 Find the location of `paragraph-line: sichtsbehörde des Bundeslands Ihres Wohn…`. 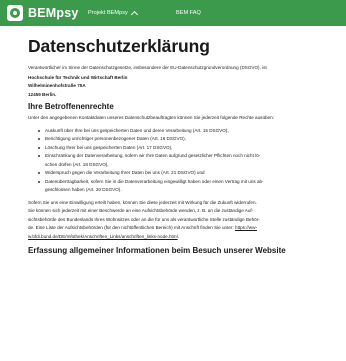

paragraph-line: sichtsbehörde des Bundeslands Ihres Wohn… is located at coordinates (144, 219).